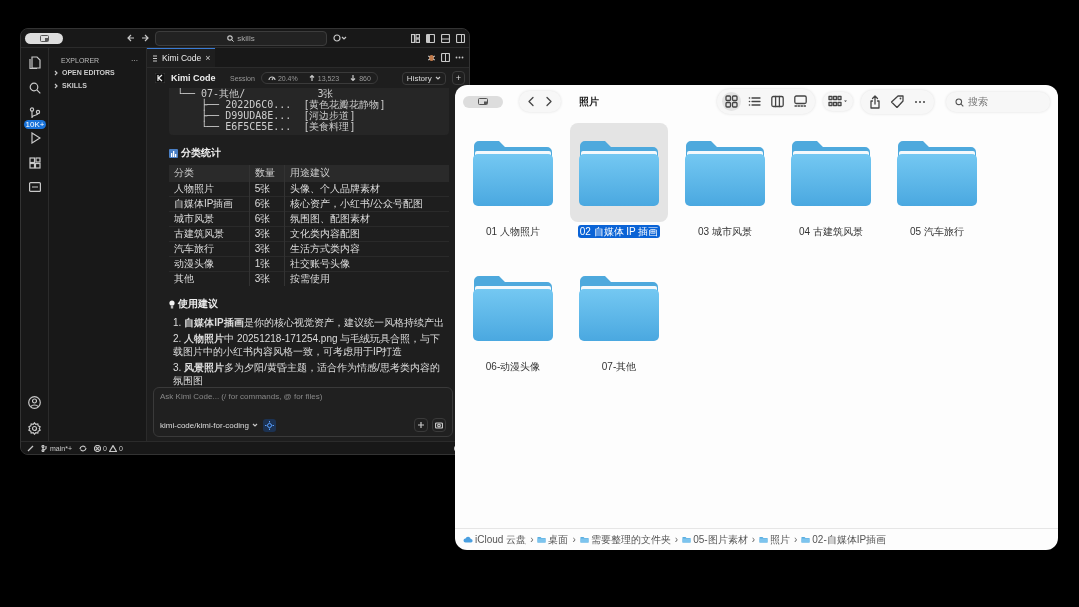  Describe the element at coordinates (209, 173) in the screenshot. I see `column-header: 分类` at that location.